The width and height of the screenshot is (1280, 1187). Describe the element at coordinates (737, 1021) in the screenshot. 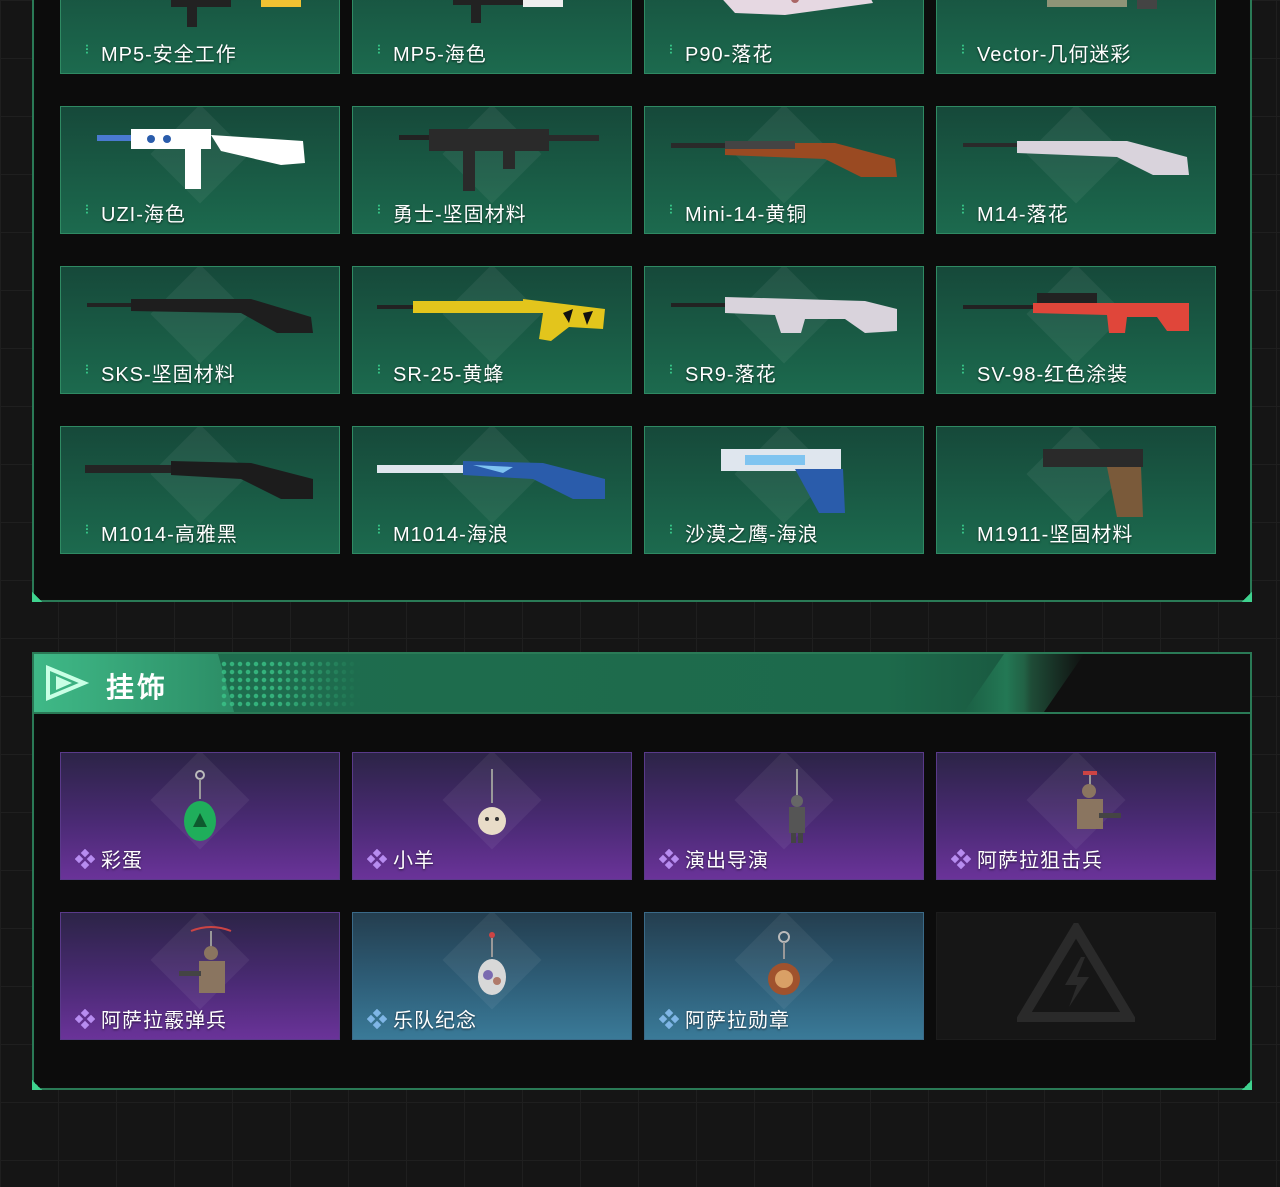

I see `pendant-label: 阿萨拉勋章` at that location.